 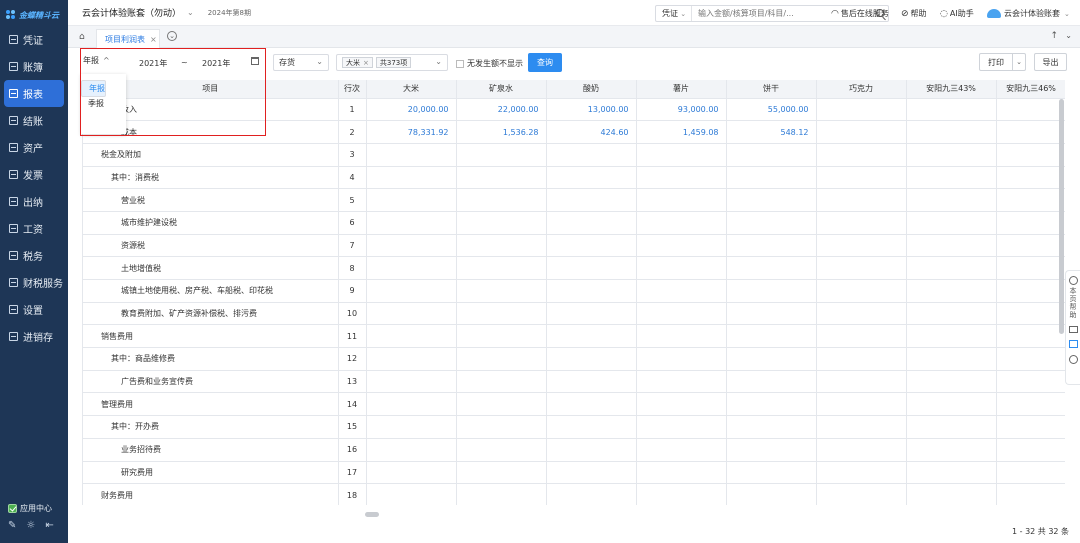 I want to click on column-header: 饼干, so click(x=771, y=89).